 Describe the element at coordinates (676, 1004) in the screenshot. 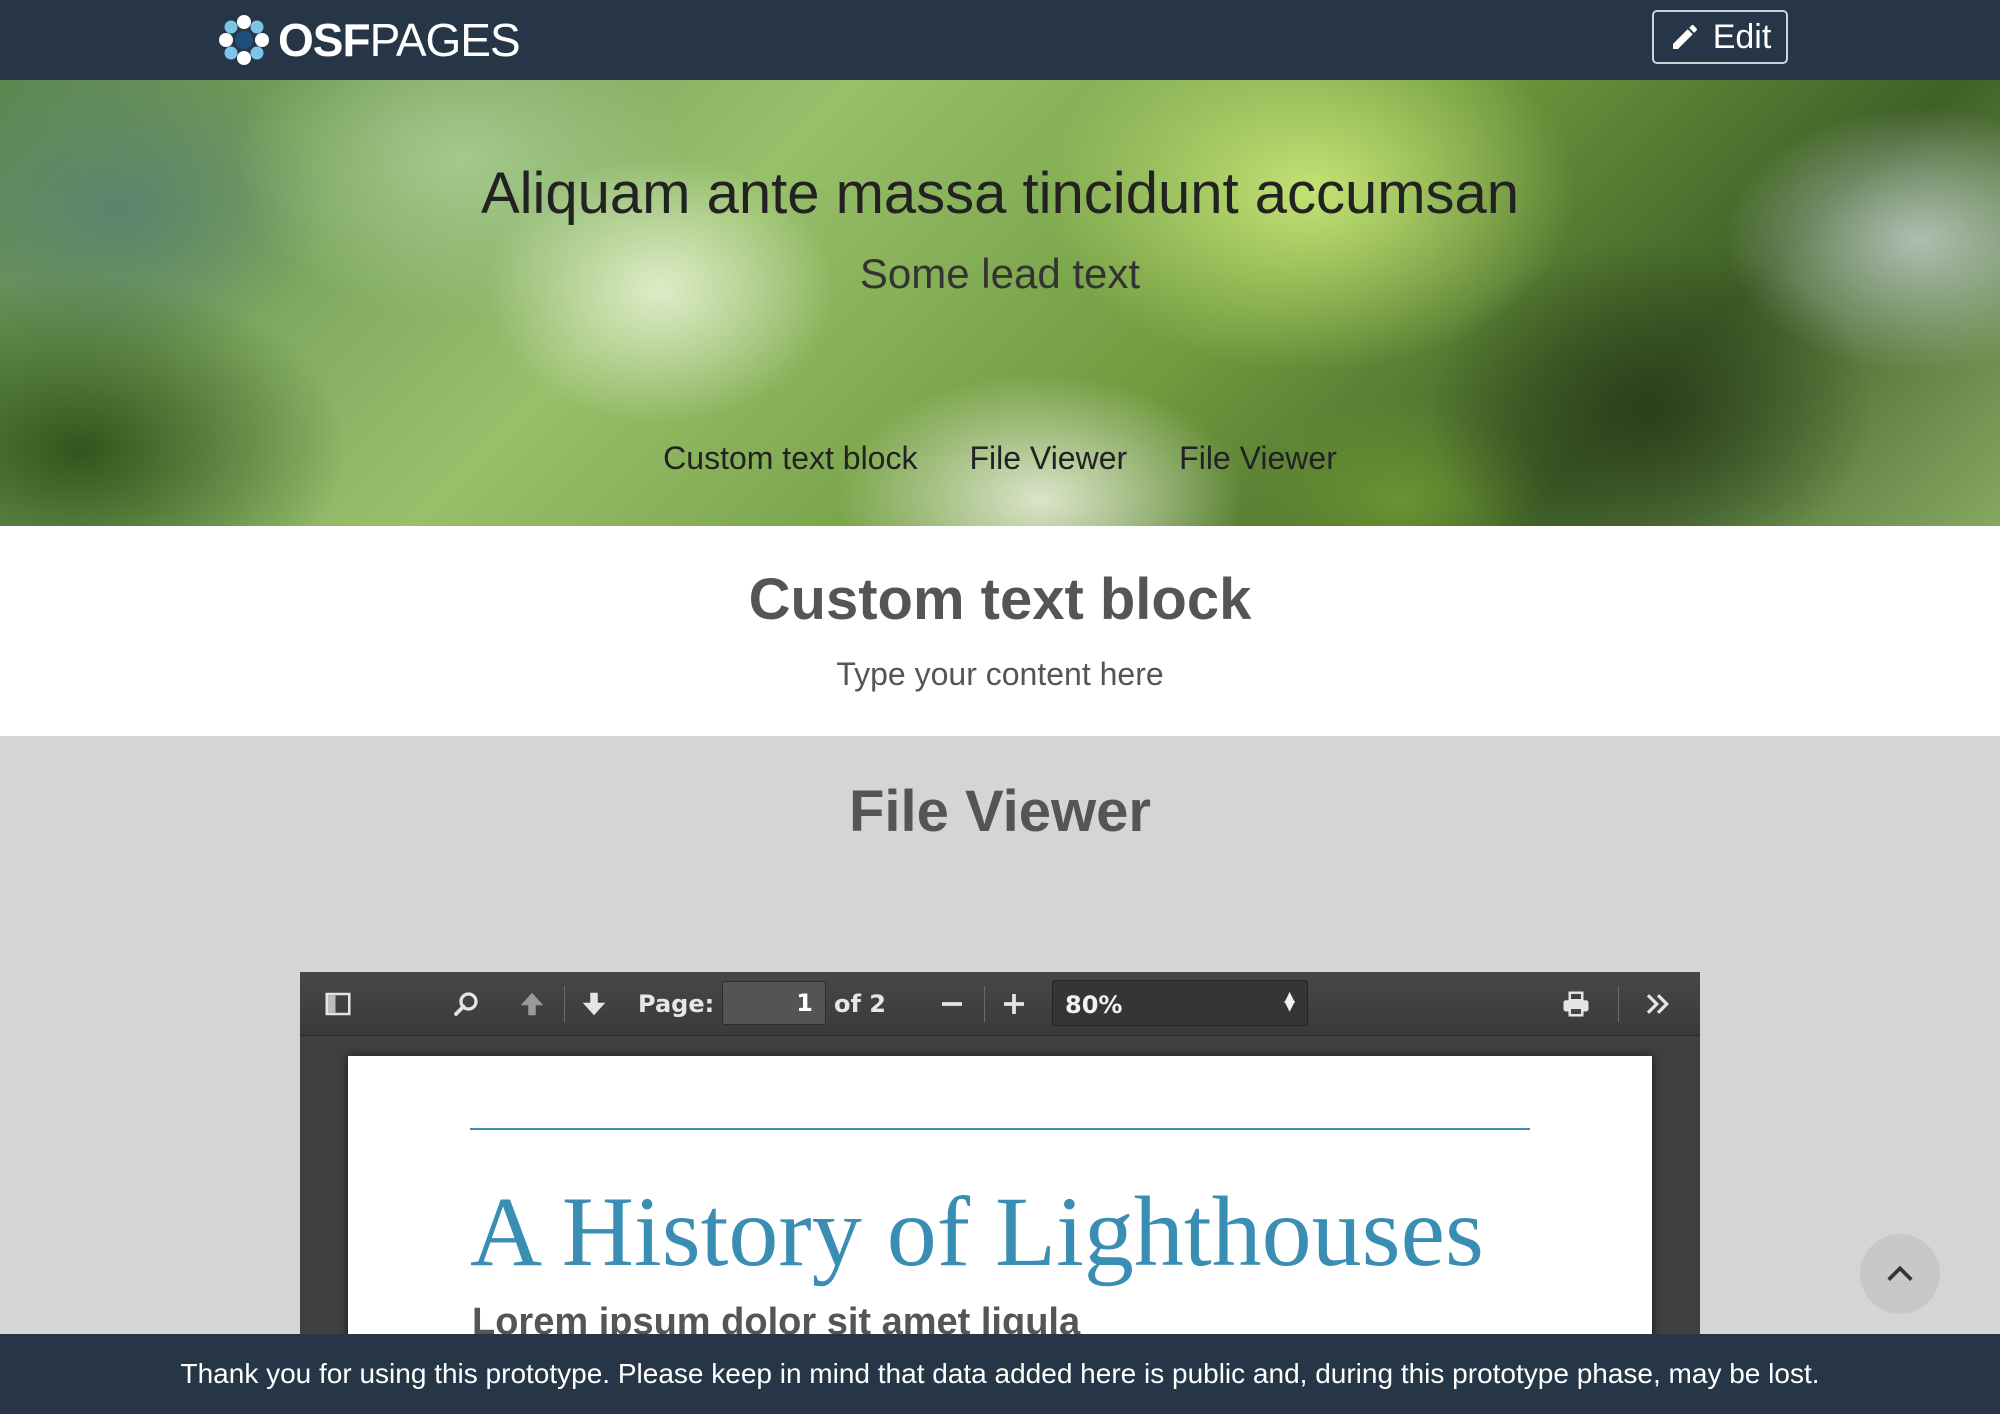

I see `page-label: Page:` at that location.